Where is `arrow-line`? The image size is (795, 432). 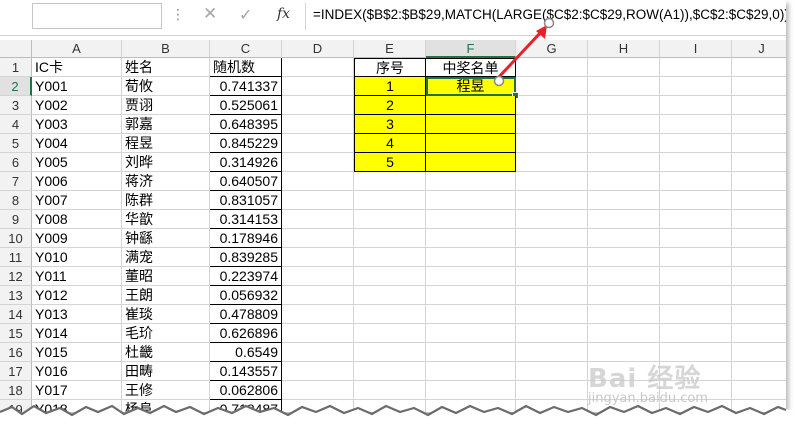
arrow-line is located at coordinates (519, 55).